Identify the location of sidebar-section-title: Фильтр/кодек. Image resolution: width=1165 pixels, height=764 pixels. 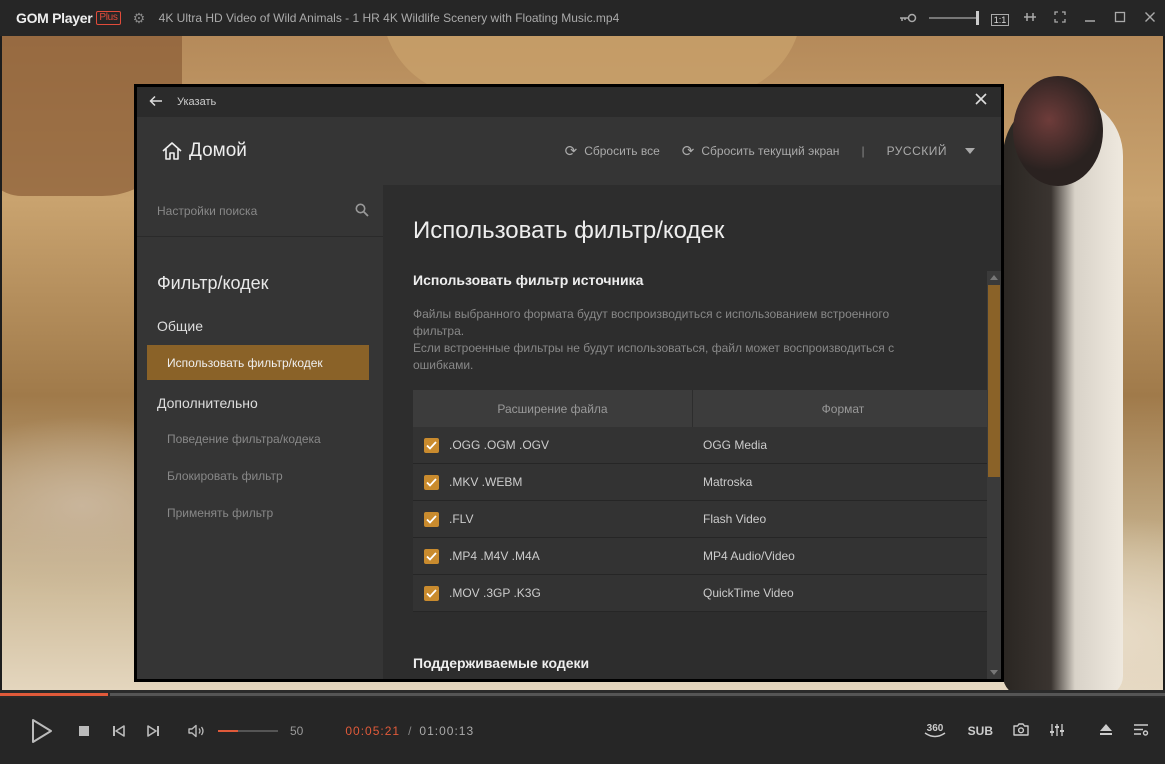
(213, 283).